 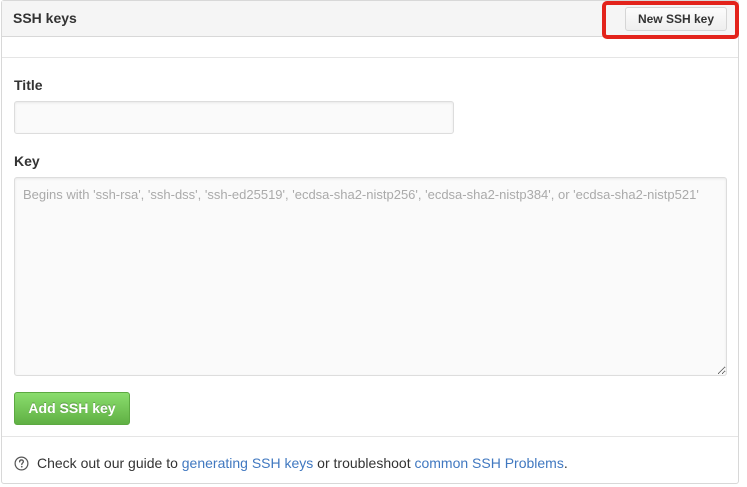 What do you see at coordinates (109, 463) in the screenshot?
I see `help-text-intro: Check out our guide to` at bounding box center [109, 463].